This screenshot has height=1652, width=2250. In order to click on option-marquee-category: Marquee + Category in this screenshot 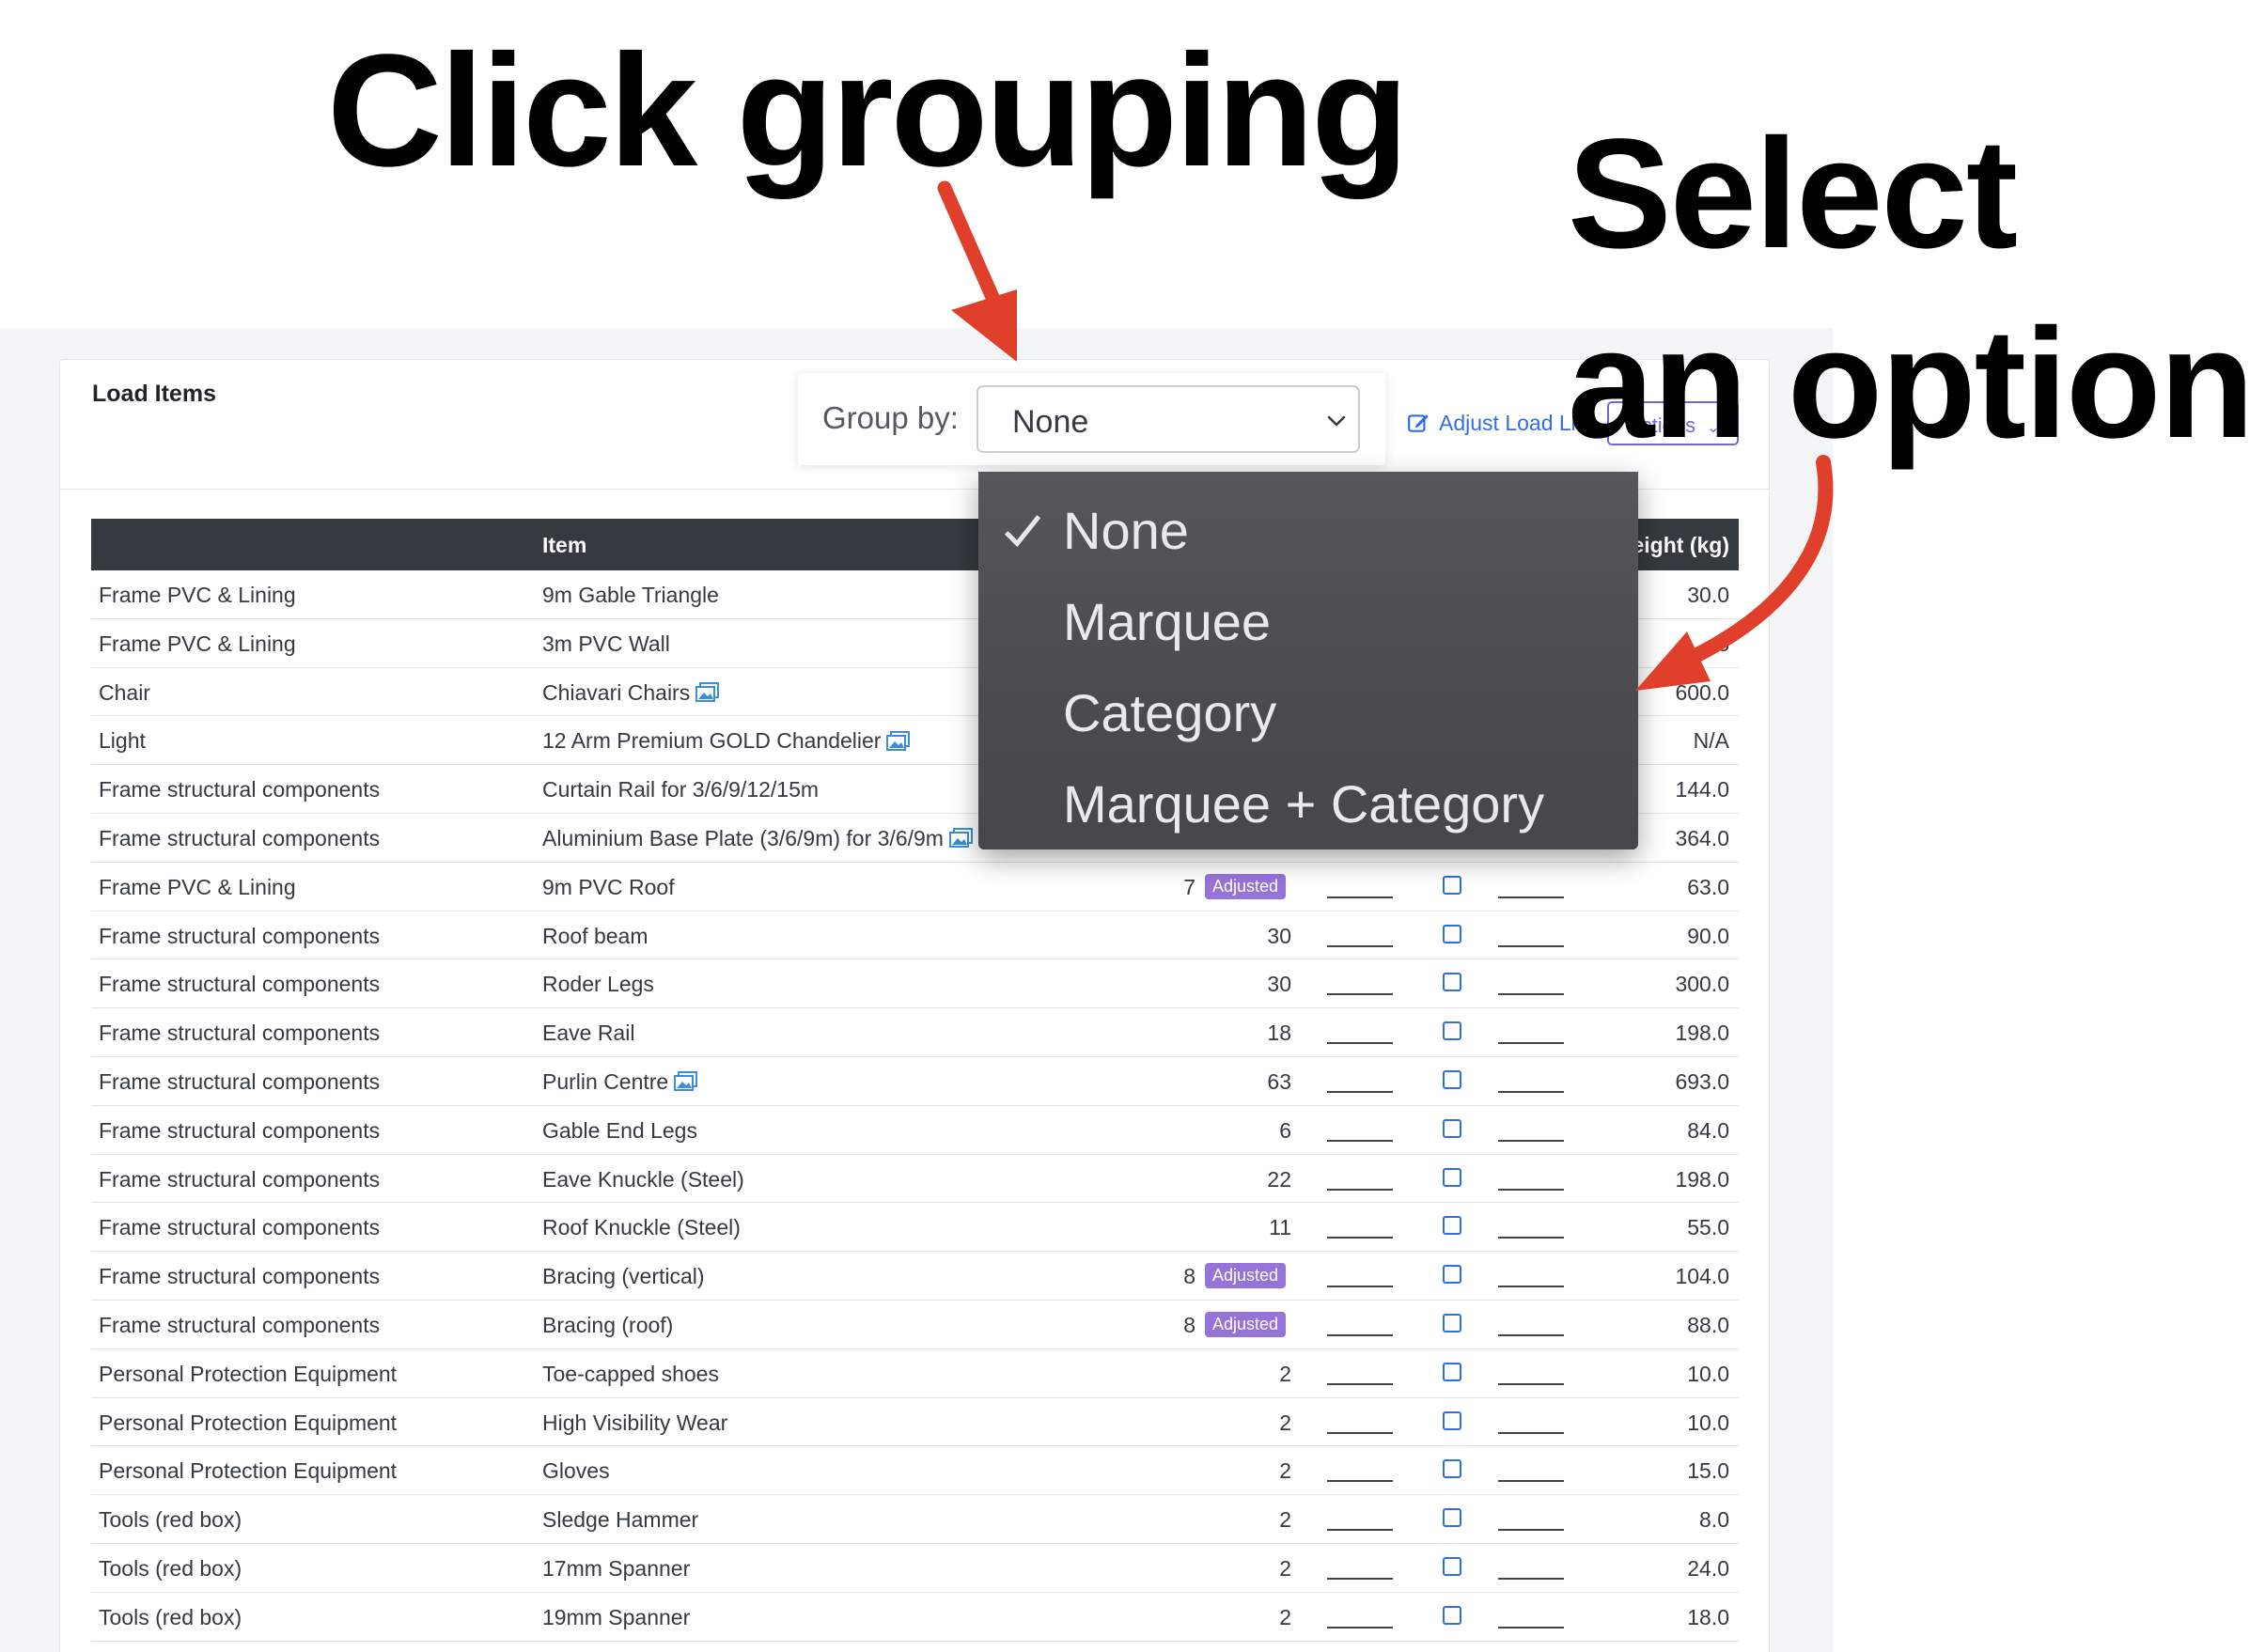, I will do `click(1303, 803)`.